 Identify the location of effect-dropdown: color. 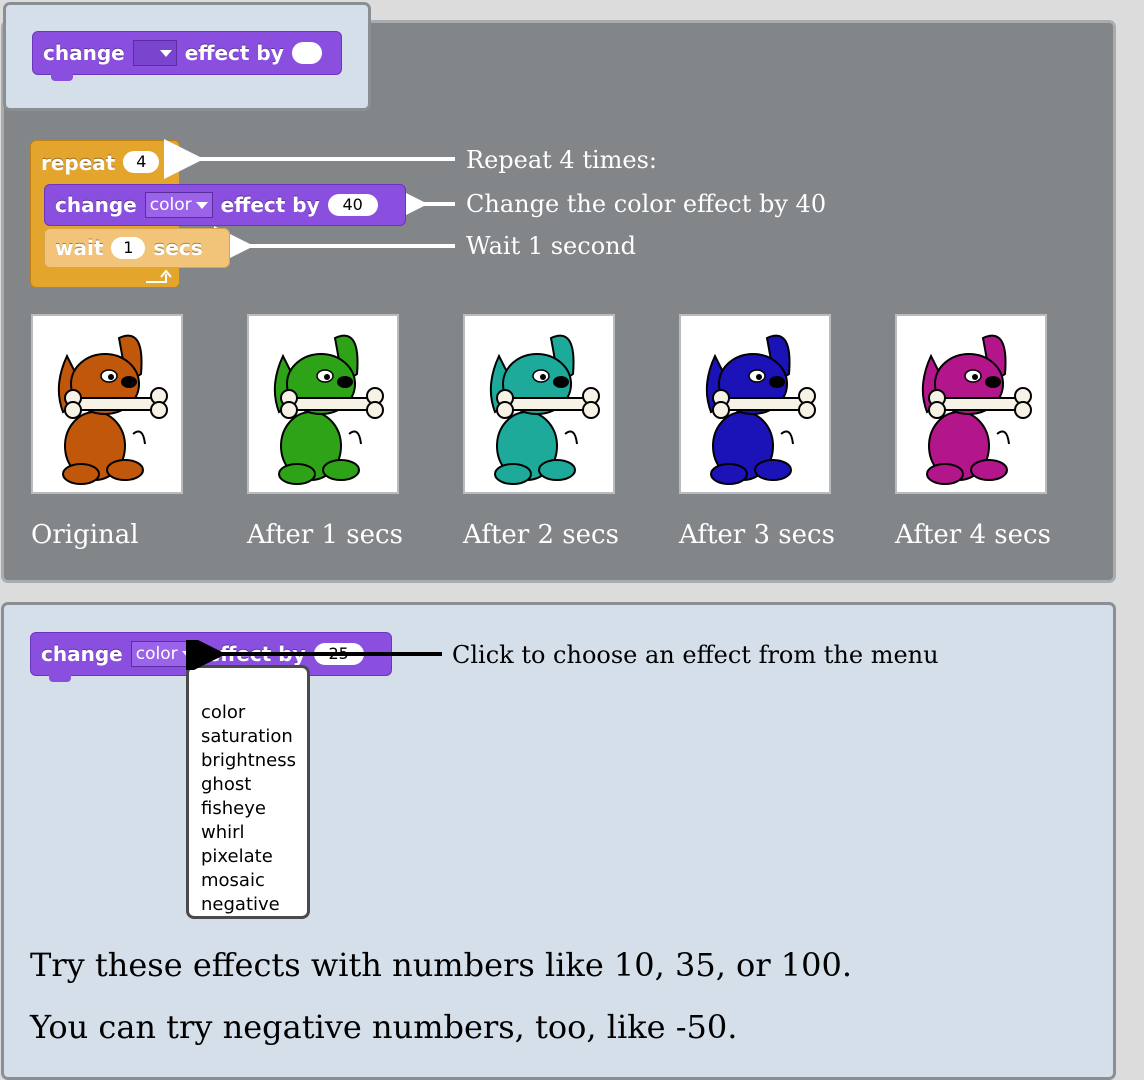
(178, 205).